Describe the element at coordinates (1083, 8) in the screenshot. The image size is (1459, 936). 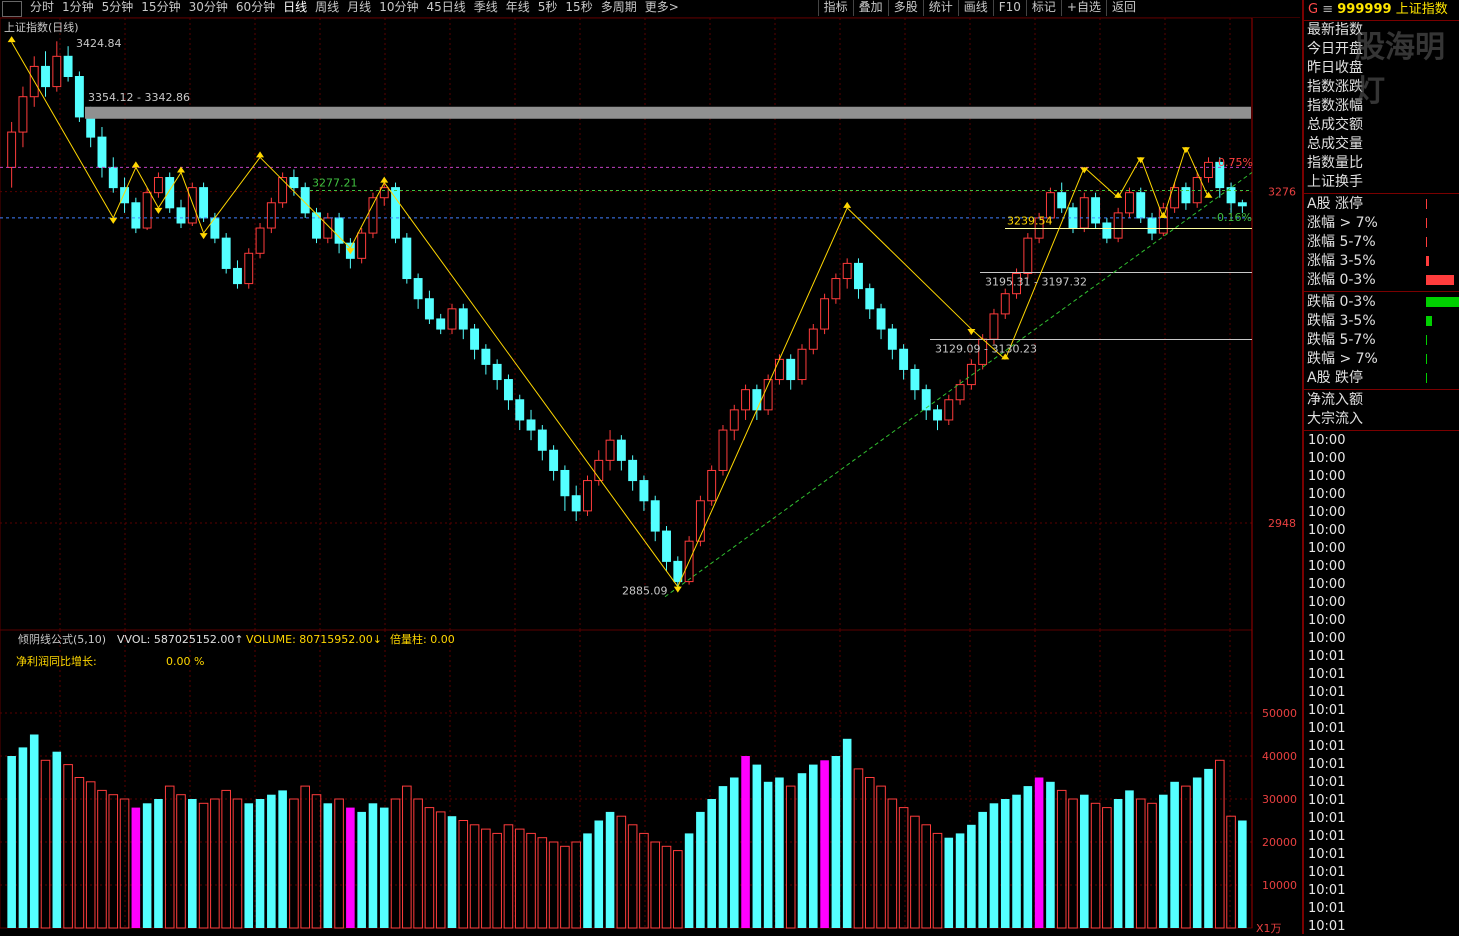
I see `tool-button-7: +自选` at that location.